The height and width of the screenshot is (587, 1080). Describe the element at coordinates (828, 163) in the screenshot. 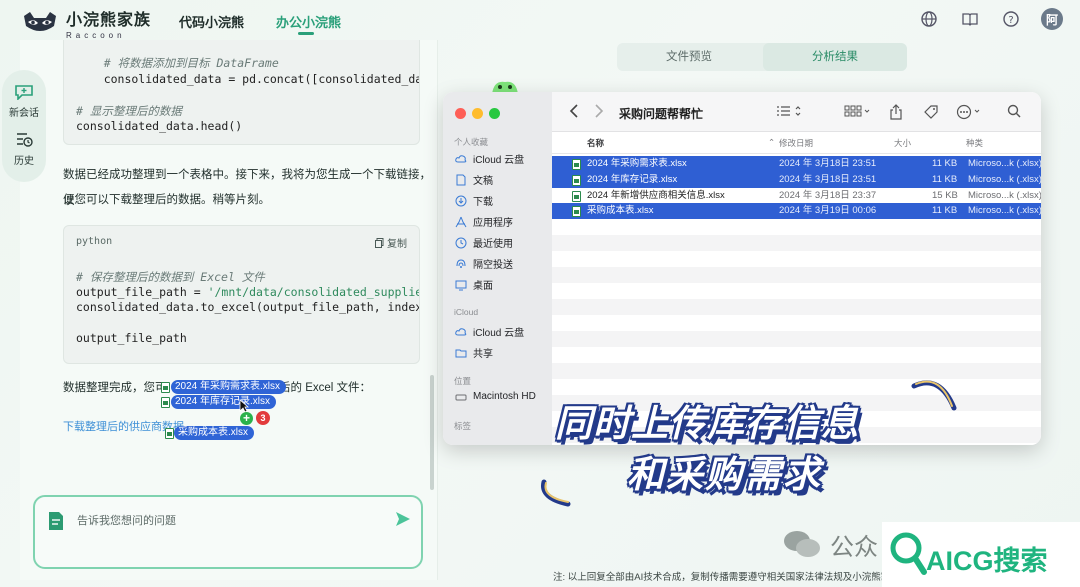

I see `file-date: 2024 年 3月18日 23:51` at that location.